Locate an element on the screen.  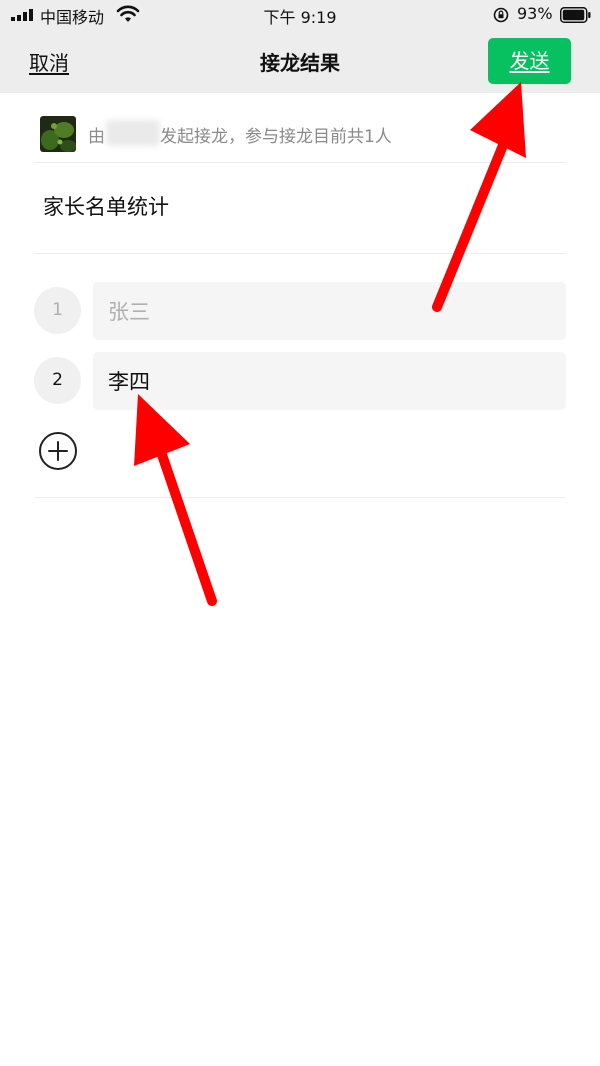
entry-number: 2 is located at coordinates (57, 380).